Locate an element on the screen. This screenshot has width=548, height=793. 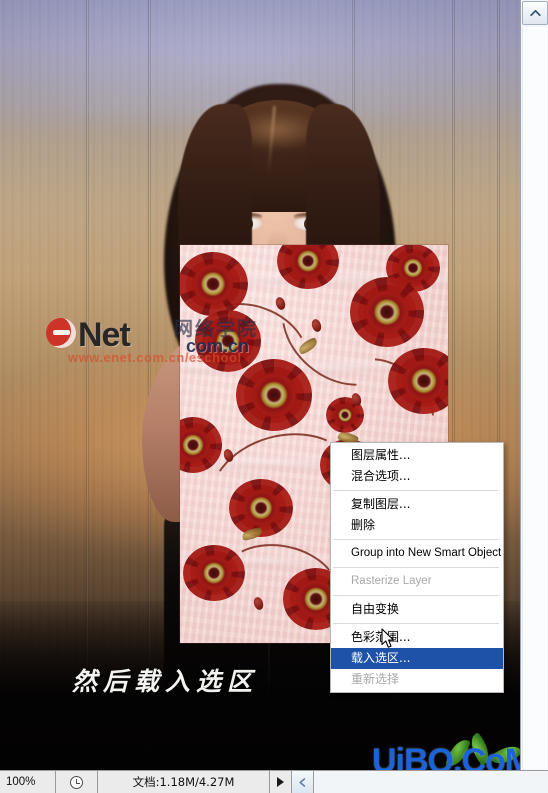
clock-icon is located at coordinates (76, 782).